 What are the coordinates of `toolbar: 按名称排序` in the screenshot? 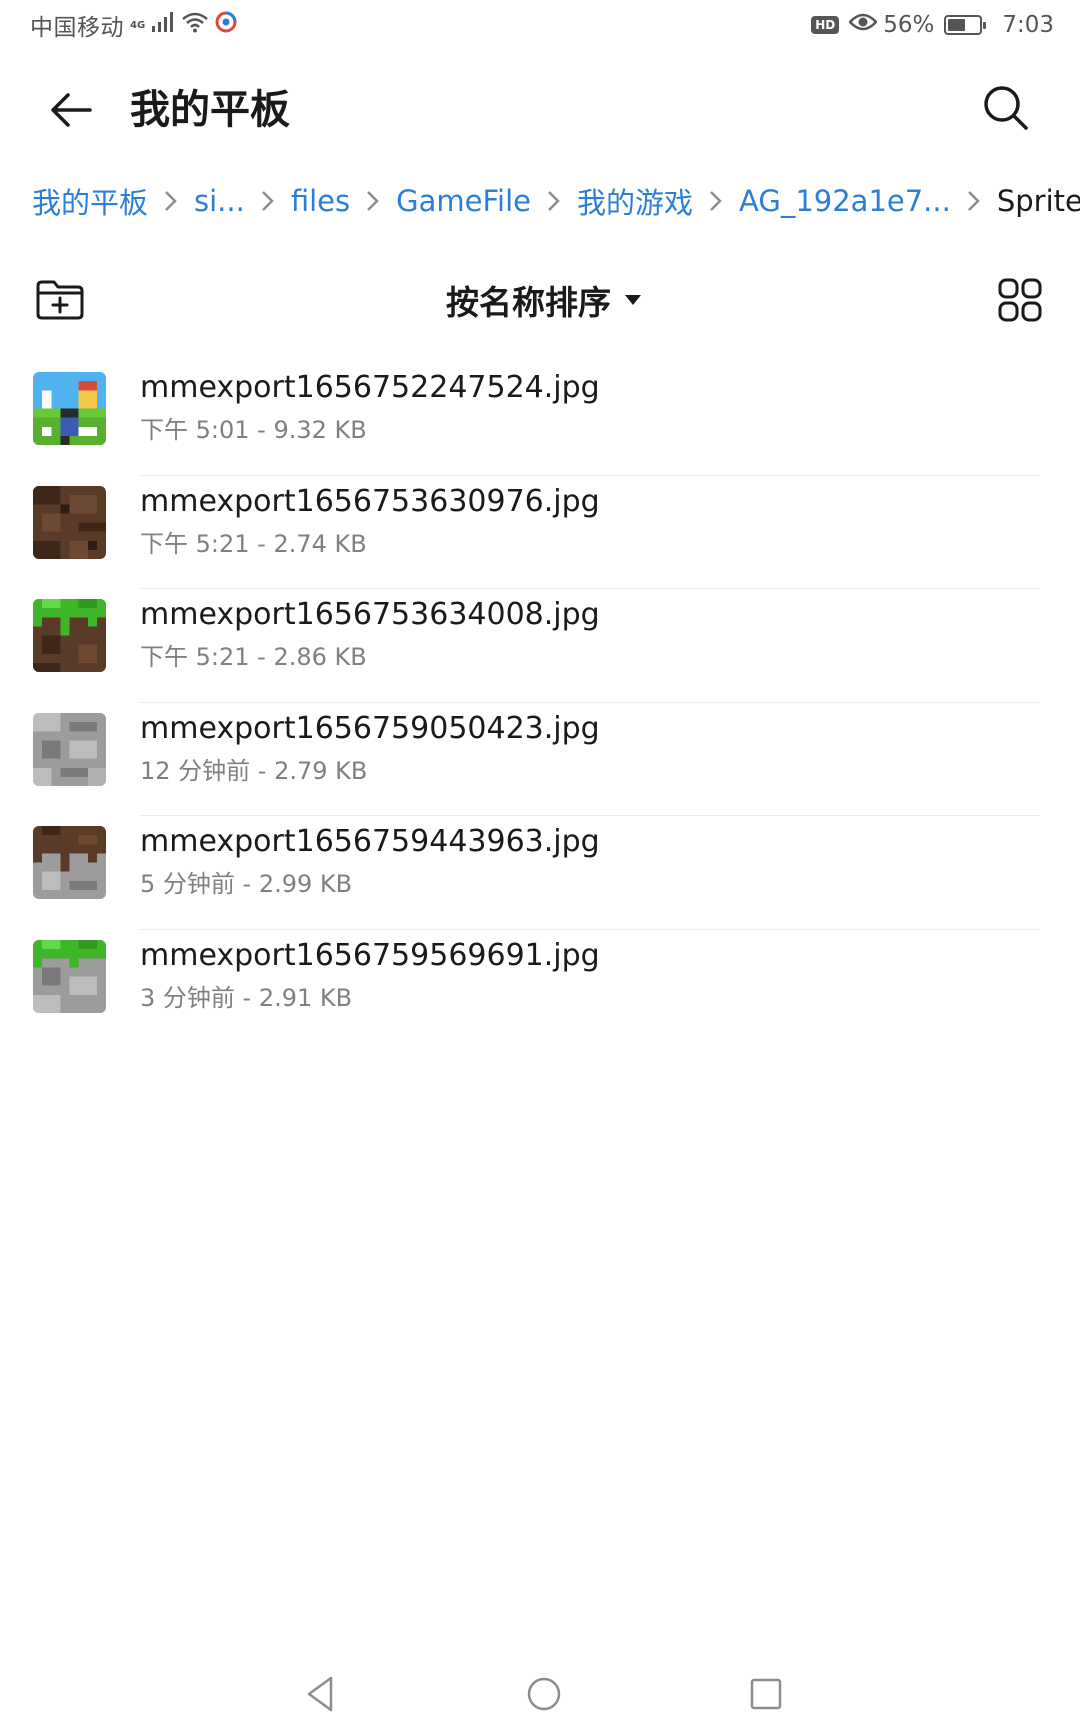 It's located at (540, 300).